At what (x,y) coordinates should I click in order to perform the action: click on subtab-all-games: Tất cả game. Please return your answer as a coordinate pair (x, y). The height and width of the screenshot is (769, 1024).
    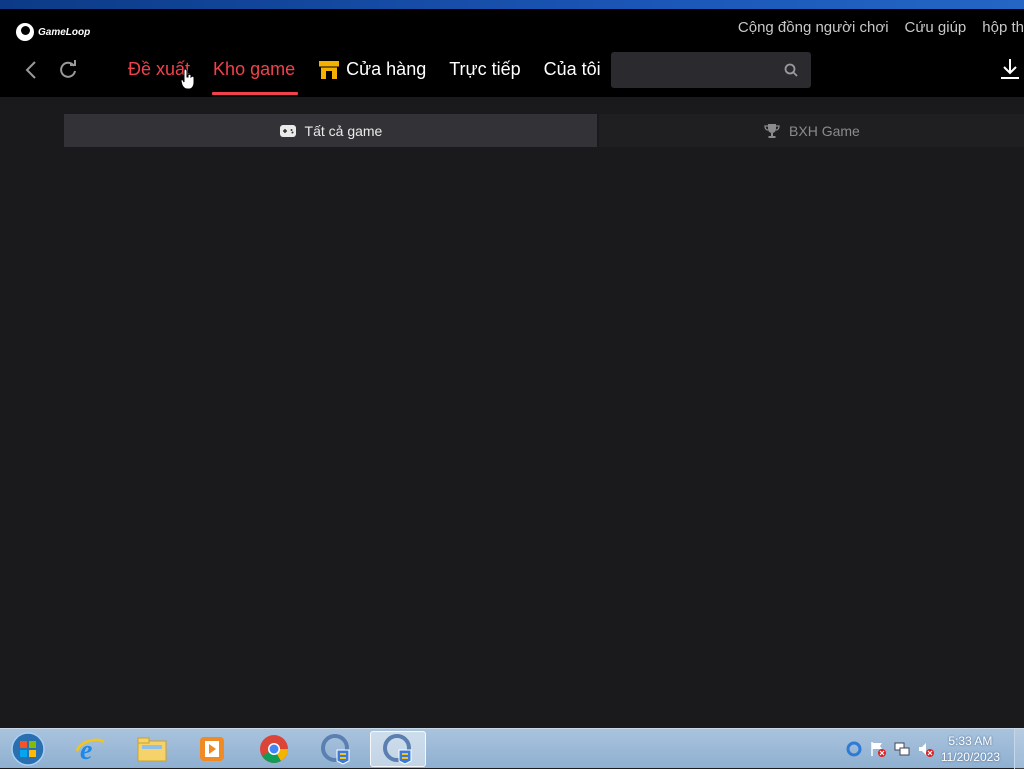
    Looking at the image, I should click on (330, 130).